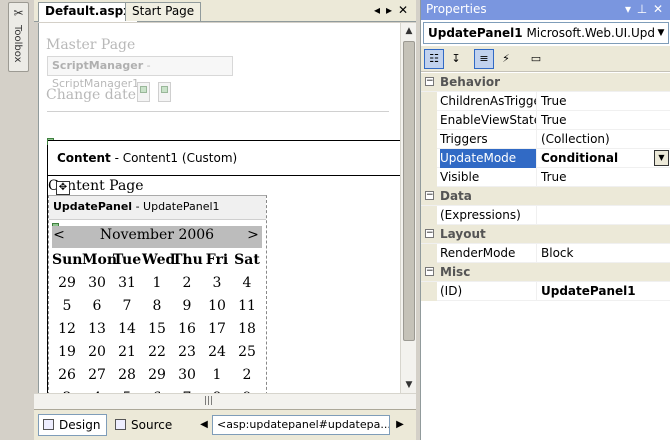 Image resolution: width=670 pixels, height=440 pixels. I want to click on design-view-button: Design, so click(73, 425).